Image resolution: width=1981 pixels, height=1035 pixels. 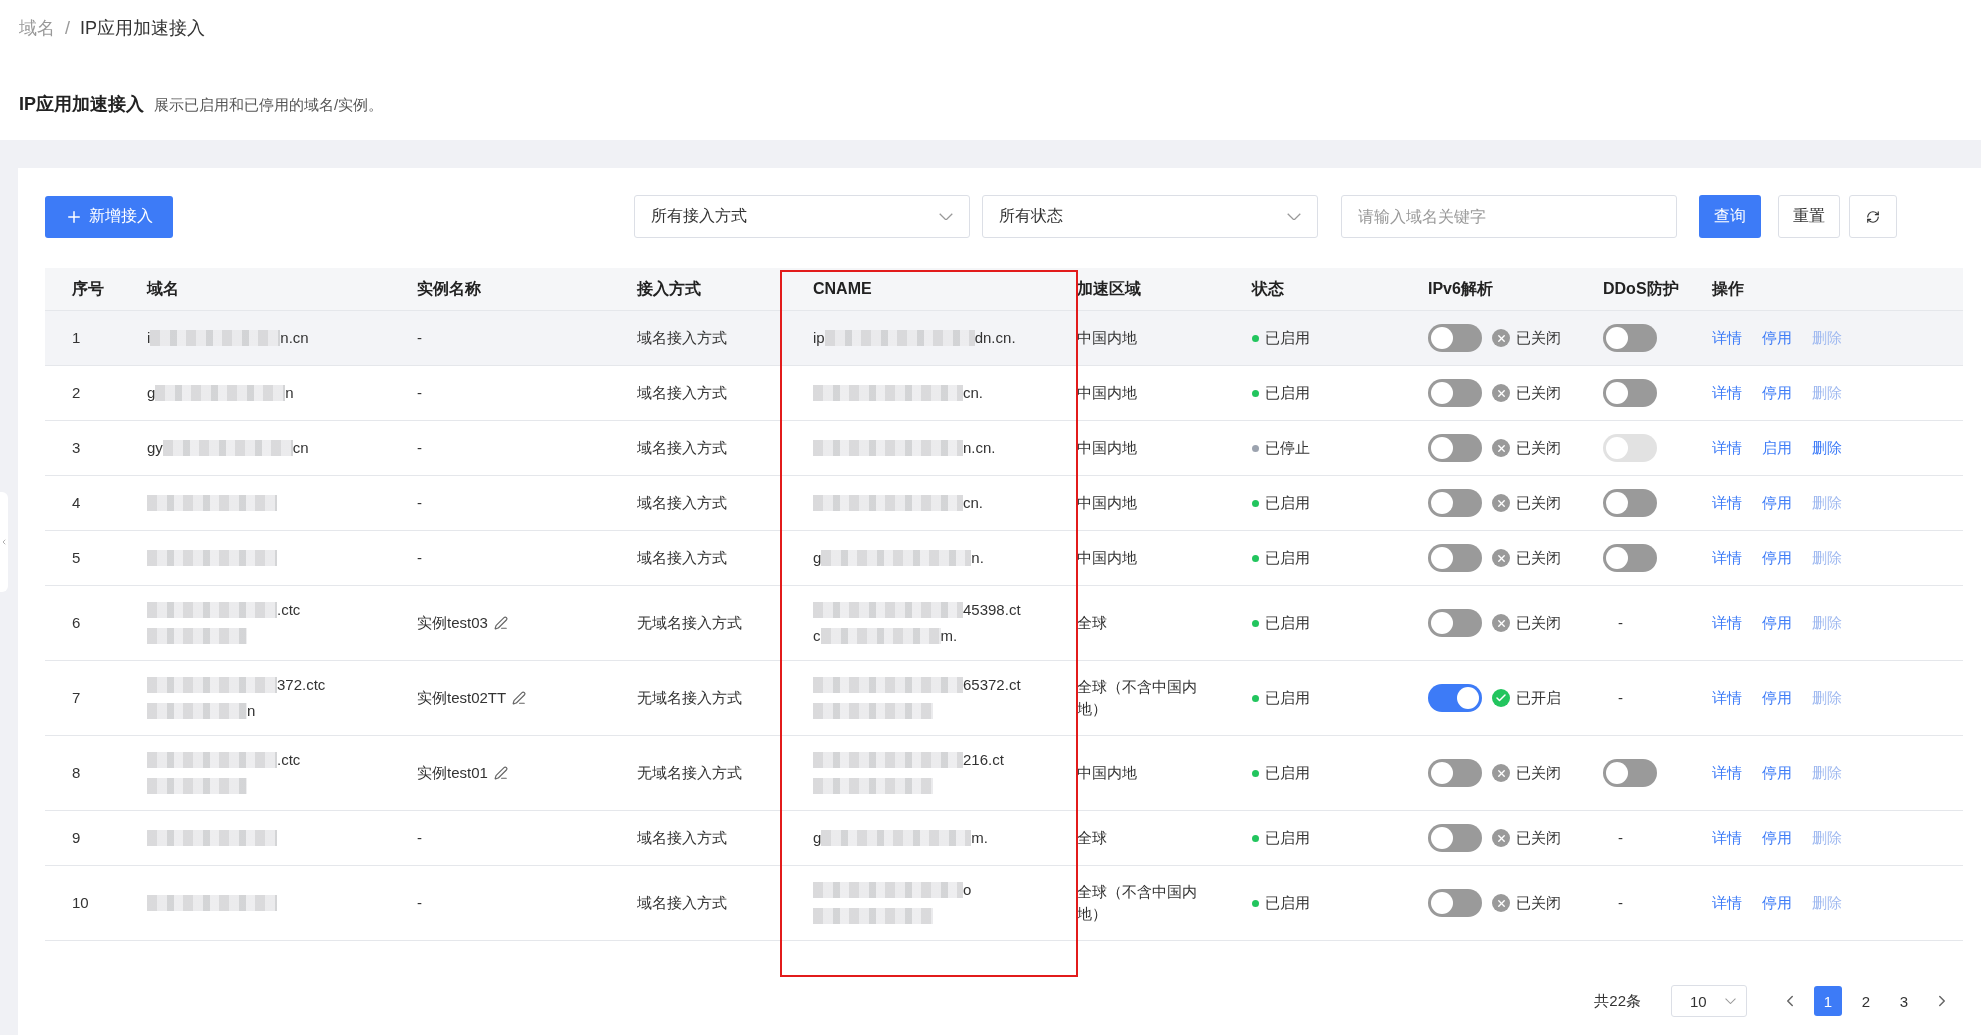 I want to click on page-button: 1, so click(x=1828, y=1001).